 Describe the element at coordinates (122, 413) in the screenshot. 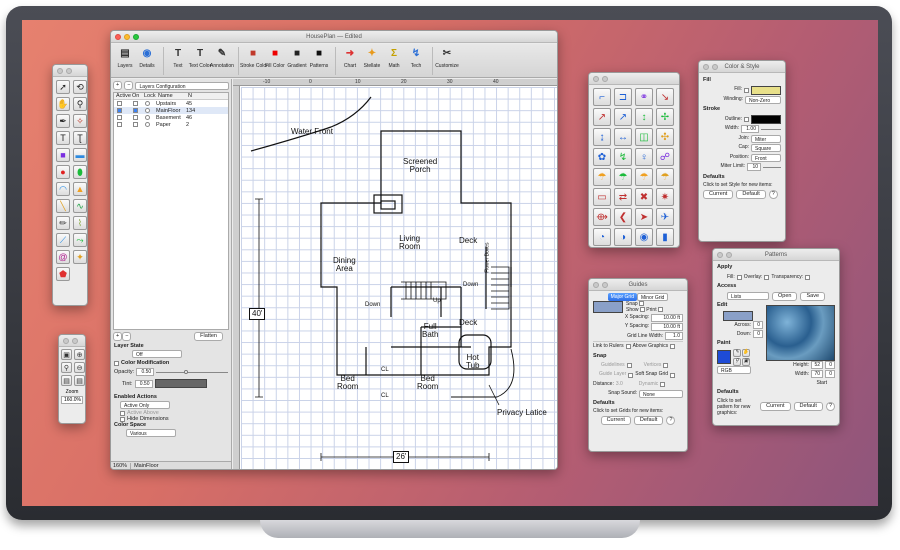

I see `active-above-checkbox` at that location.